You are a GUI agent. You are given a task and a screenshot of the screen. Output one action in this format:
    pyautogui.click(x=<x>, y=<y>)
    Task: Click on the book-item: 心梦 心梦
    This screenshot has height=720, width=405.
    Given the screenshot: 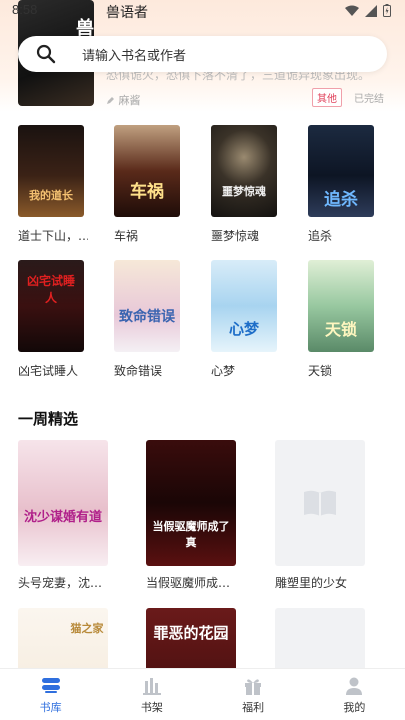 What is the action you would take?
    pyautogui.click(x=246, y=319)
    